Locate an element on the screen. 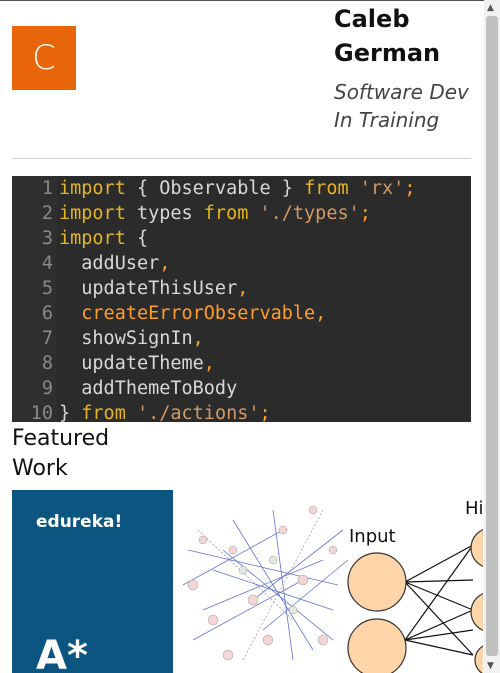  top-border is located at coordinates (250, 0).